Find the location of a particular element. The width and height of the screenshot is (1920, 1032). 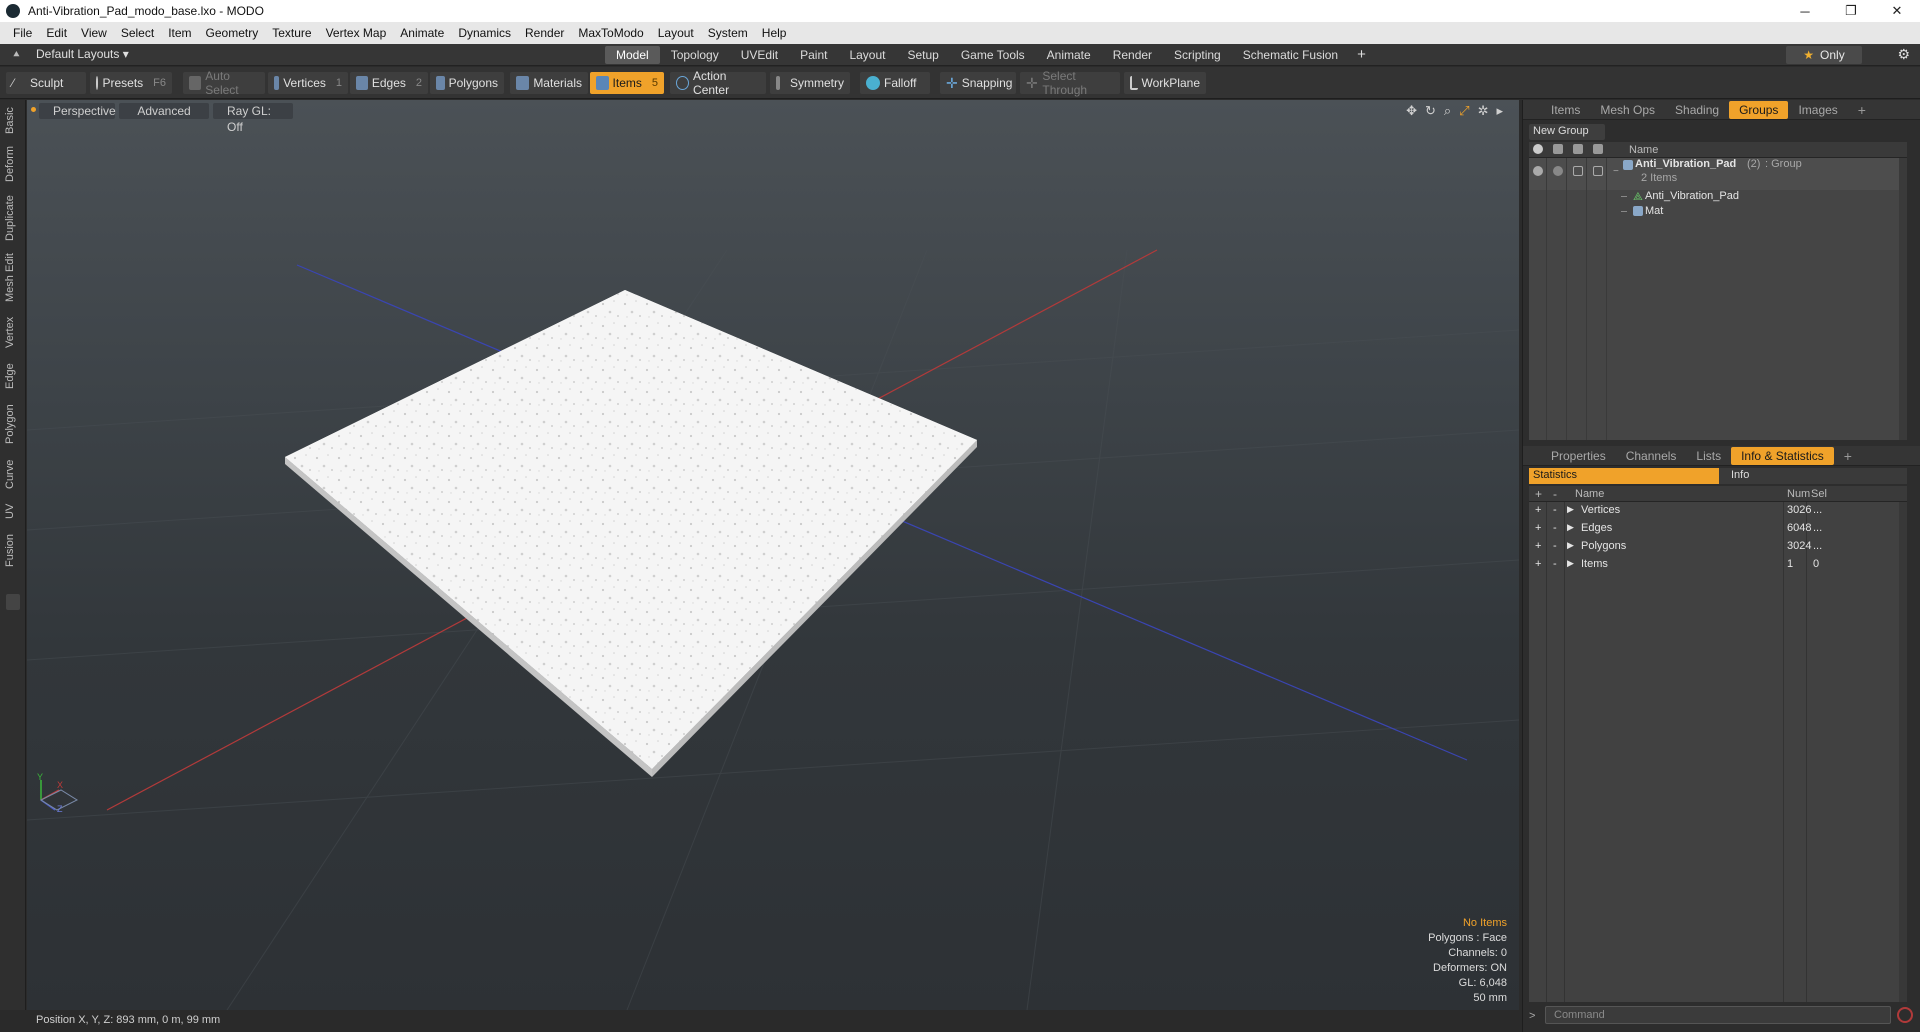

tab-duplicate: Duplicate is located at coordinates (13, 218).